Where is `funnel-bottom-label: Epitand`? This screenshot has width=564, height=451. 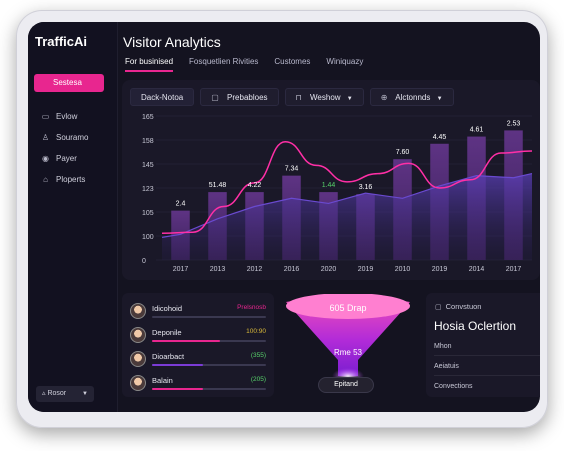 funnel-bottom-label: Epitand is located at coordinates (346, 384).